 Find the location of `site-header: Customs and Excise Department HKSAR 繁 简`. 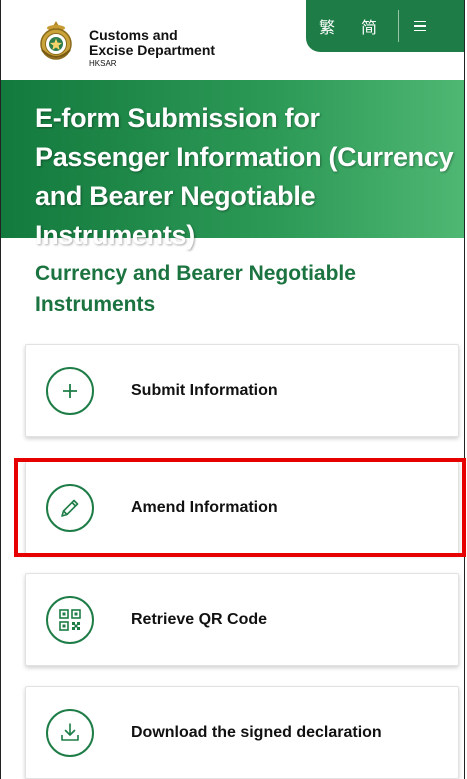

site-header: Customs and Excise Department HKSAR 繁 简 is located at coordinates (232, 40).